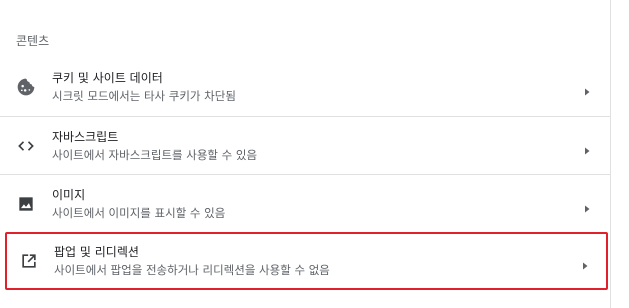 The height and width of the screenshot is (308, 629). Describe the element at coordinates (26, 87) in the screenshot. I see `cookie-icon` at that location.